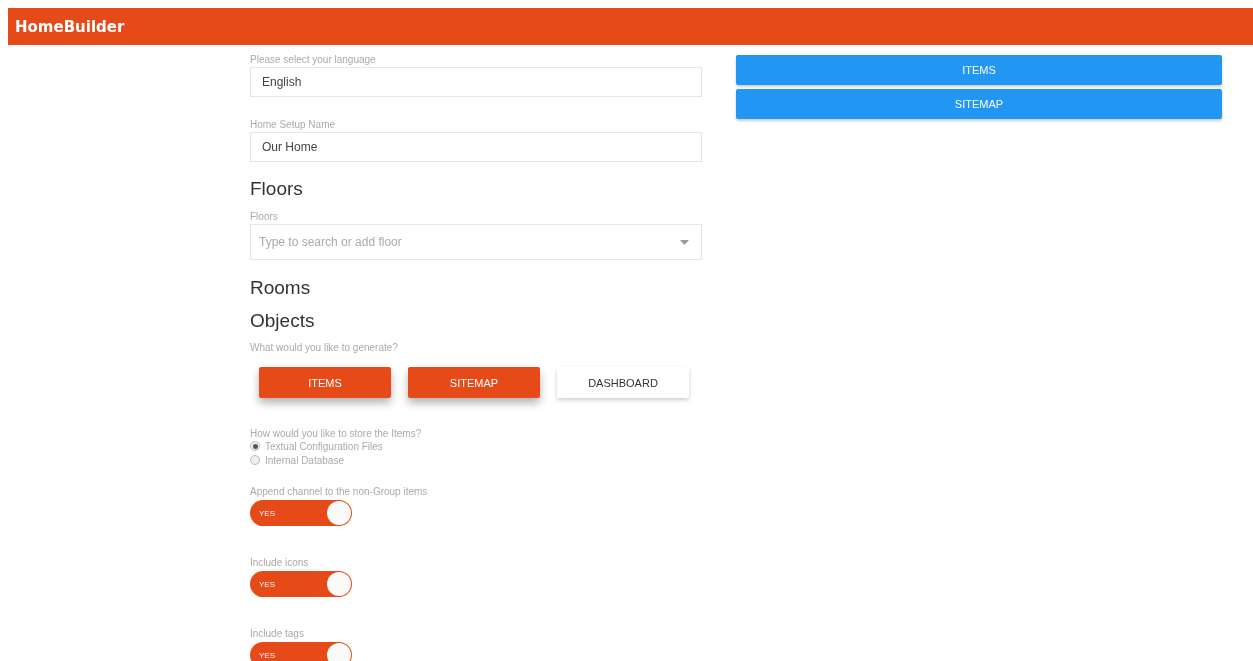 The image size is (1253, 661). I want to click on section-heading: Floors, so click(276, 189).